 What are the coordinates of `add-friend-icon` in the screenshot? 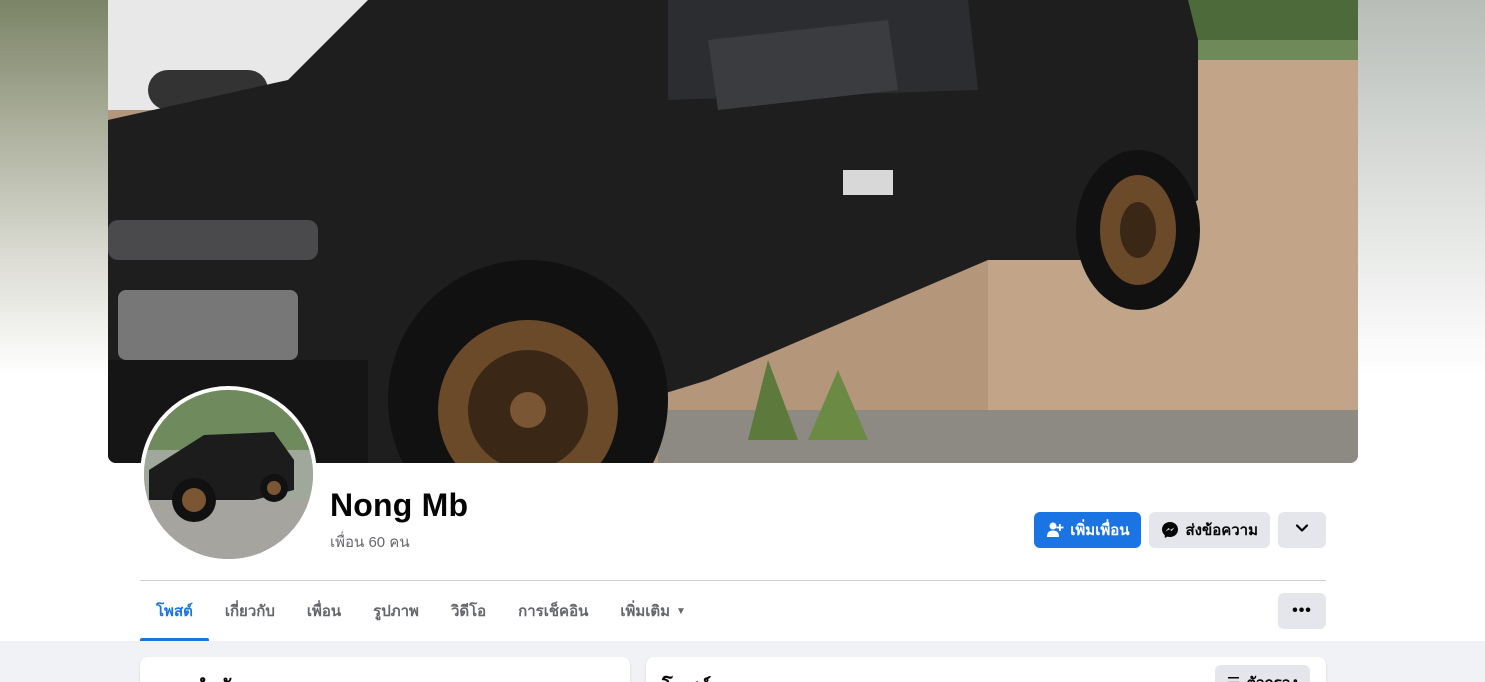 It's located at (1055, 530).